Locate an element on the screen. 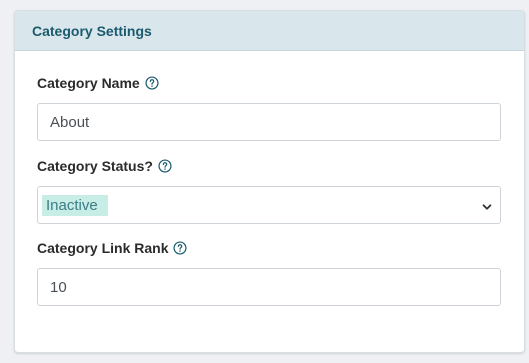  category-status-label-row: Category Status? is located at coordinates (269, 166).